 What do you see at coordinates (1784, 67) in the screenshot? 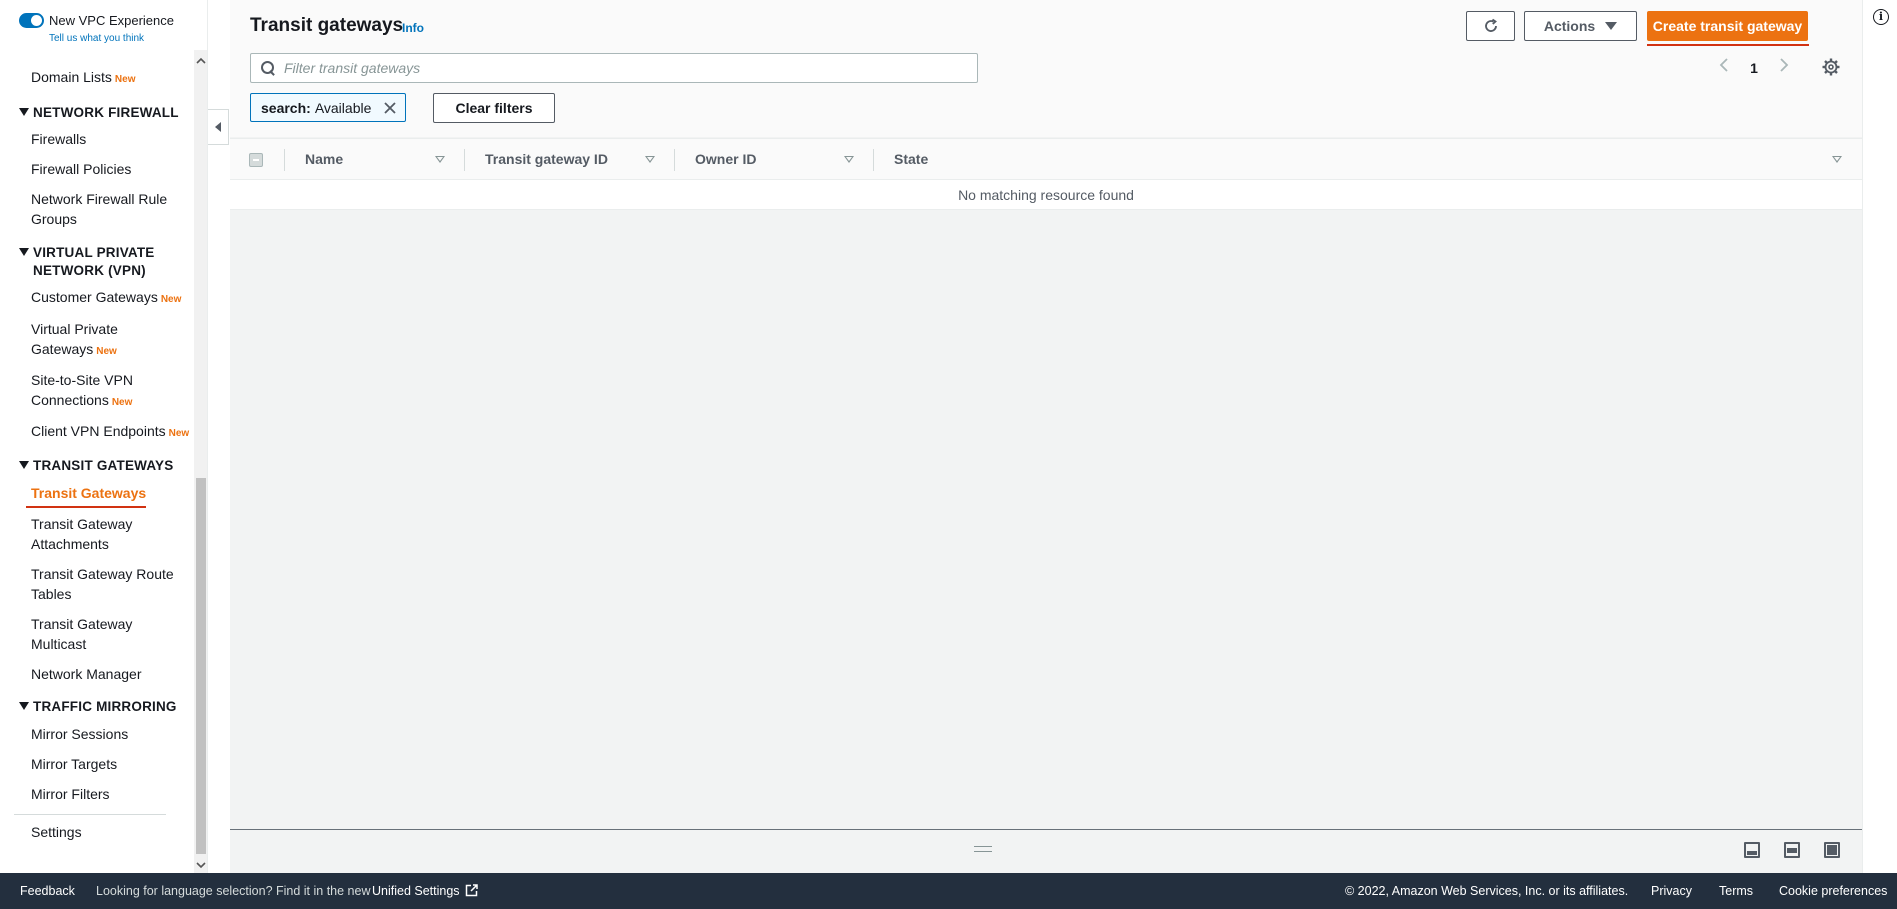
I see `chevron-right-icon` at bounding box center [1784, 67].